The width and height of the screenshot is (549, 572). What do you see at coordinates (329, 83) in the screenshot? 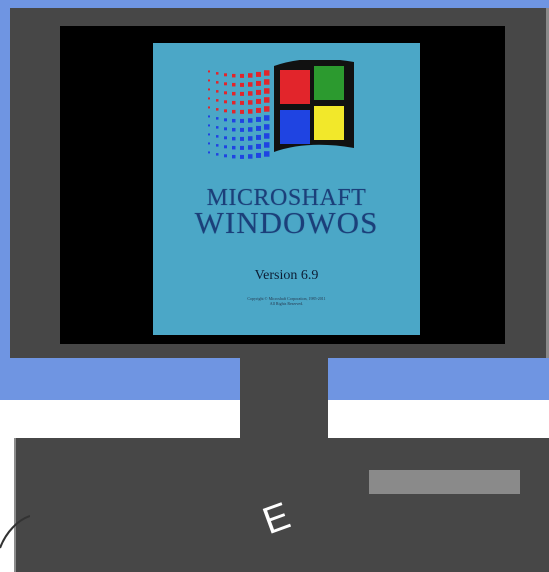
I see `flag-green-pane` at bounding box center [329, 83].